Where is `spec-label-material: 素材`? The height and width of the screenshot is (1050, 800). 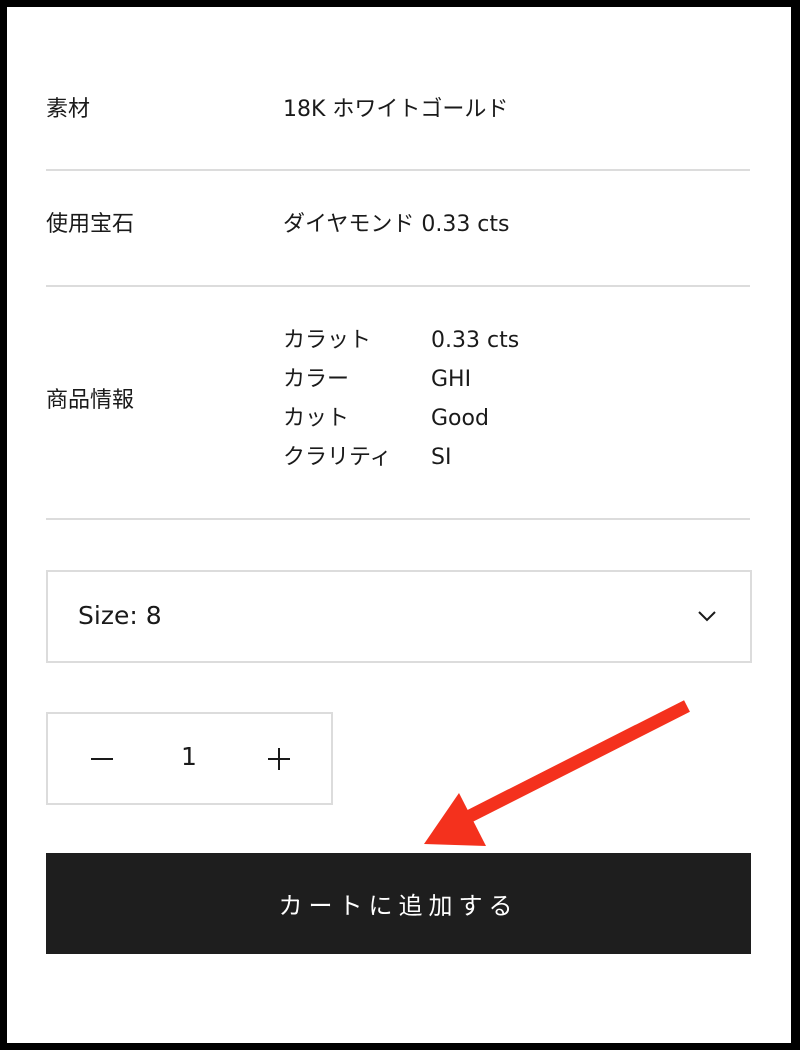
spec-label-material: 素材 is located at coordinates (68, 109).